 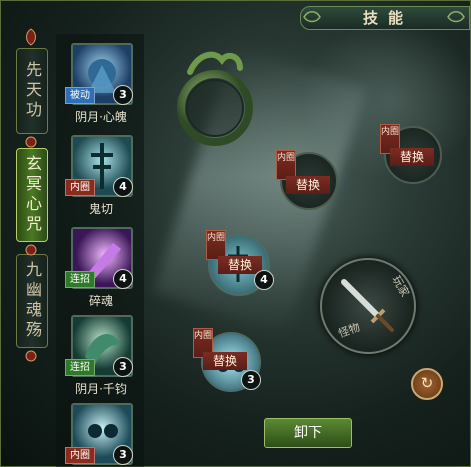 I want to click on skill-item: 连招 3 阴月·千钧, so click(x=101, y=356).